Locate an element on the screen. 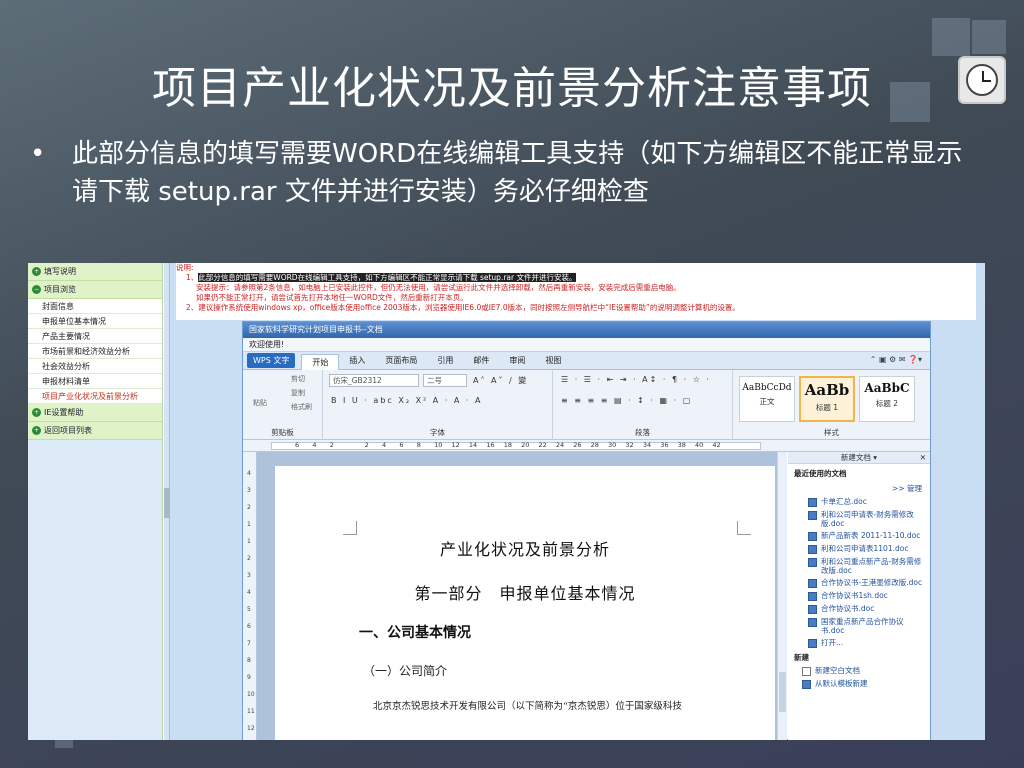 The height and width of the screenshot is (768, 1024). recent-file-item: 卡单汇总.doc is located at coordinates (859, 500).